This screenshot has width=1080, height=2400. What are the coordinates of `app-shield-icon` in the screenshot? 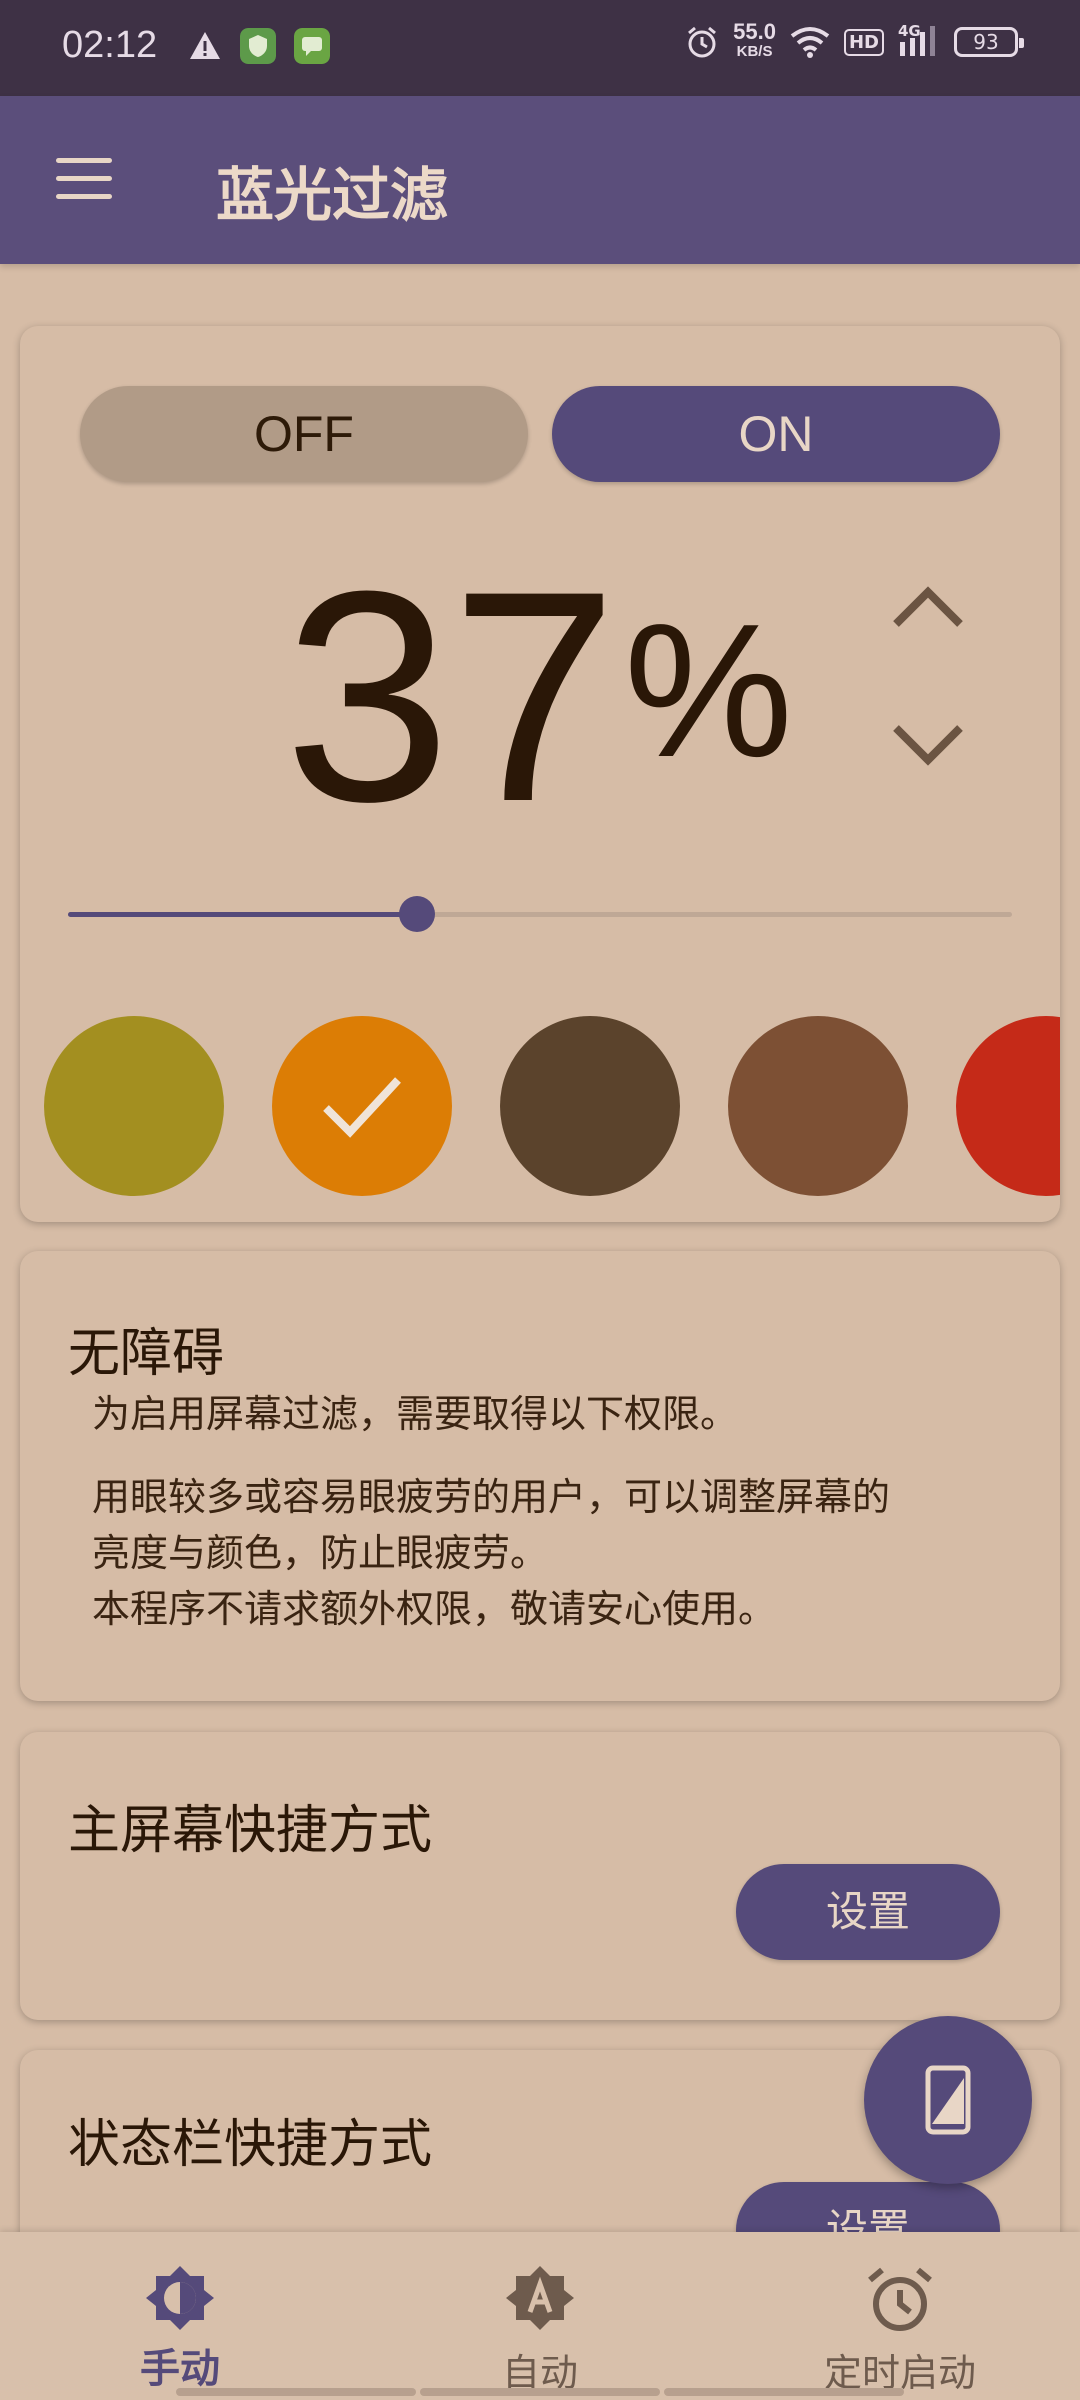 It's located at (258, 46).